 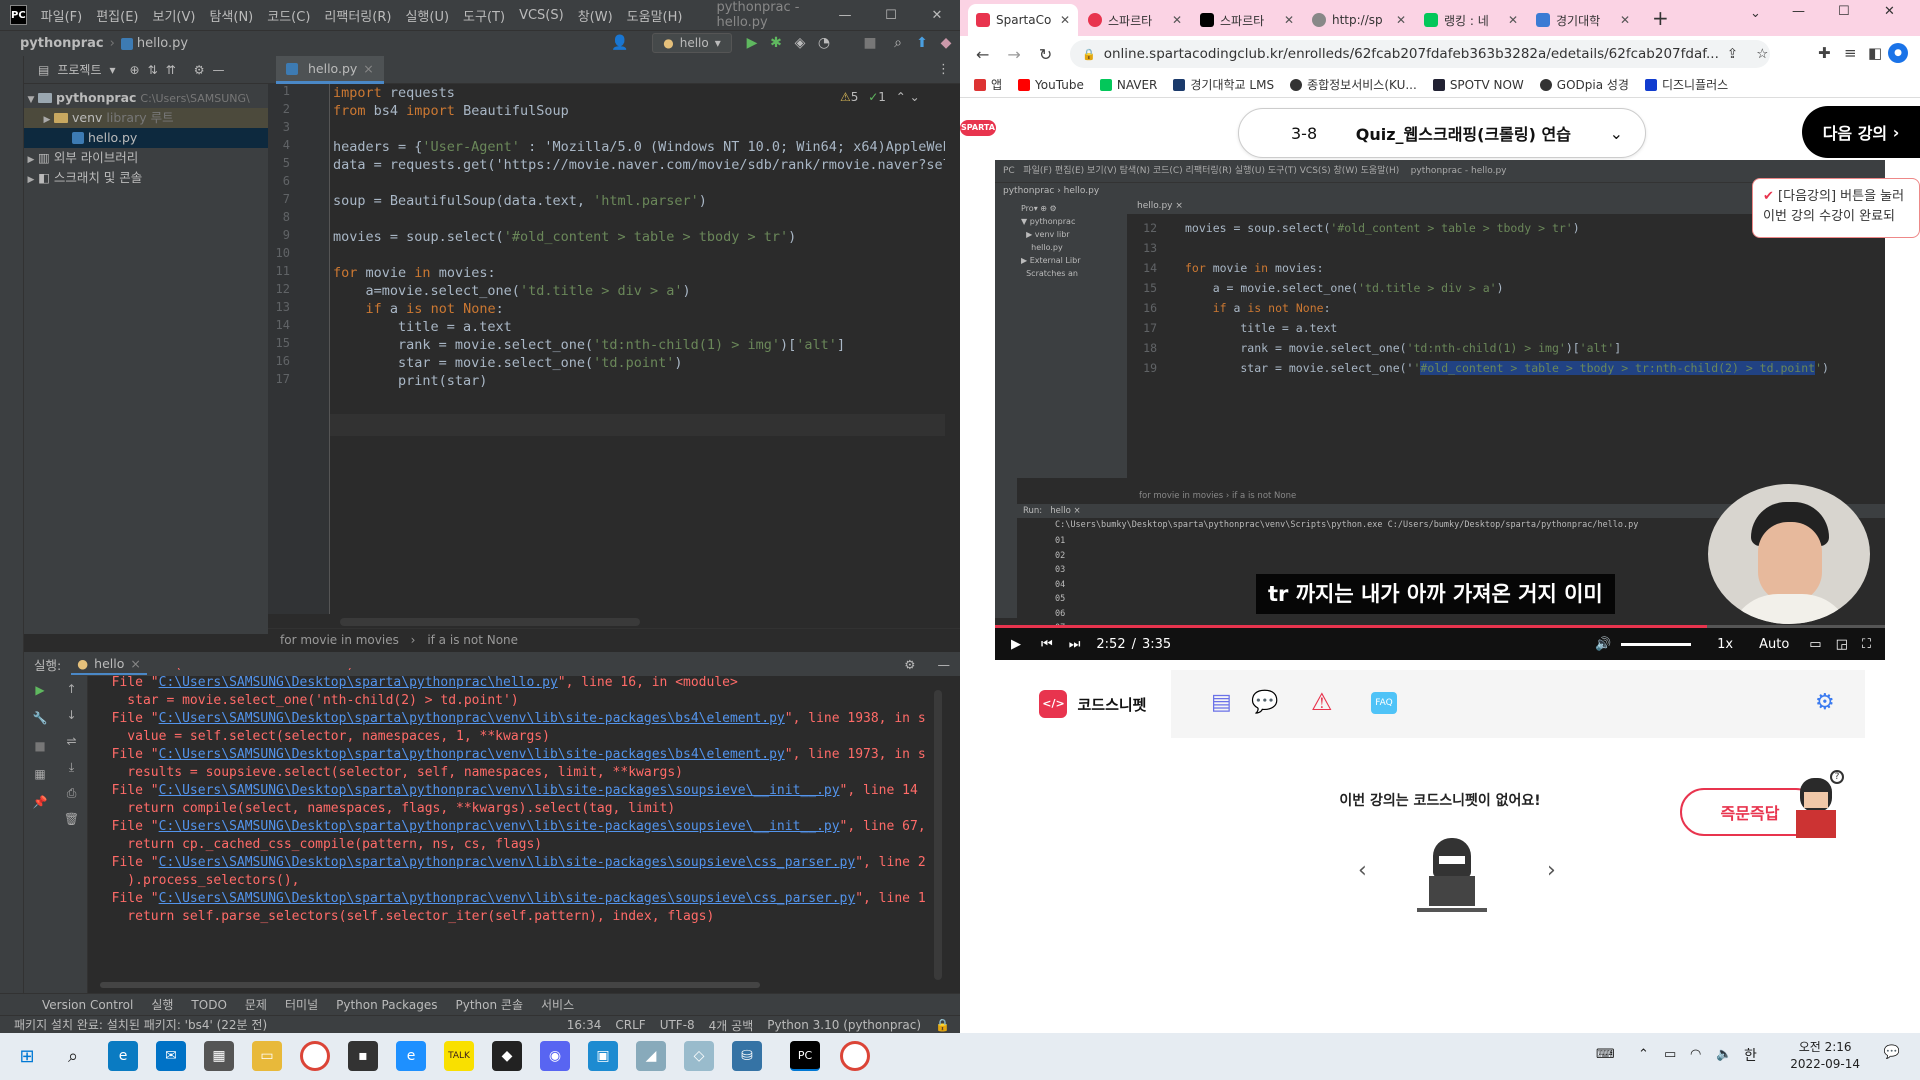 I want to click on menu-view: 보기(V), so click(x=174, y=15).